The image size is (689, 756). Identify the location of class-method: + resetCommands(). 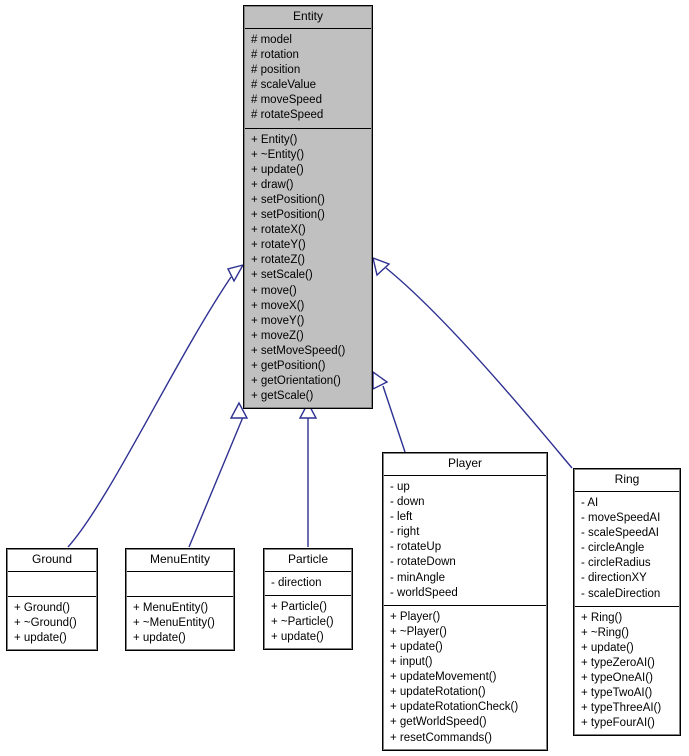
(441, 737).